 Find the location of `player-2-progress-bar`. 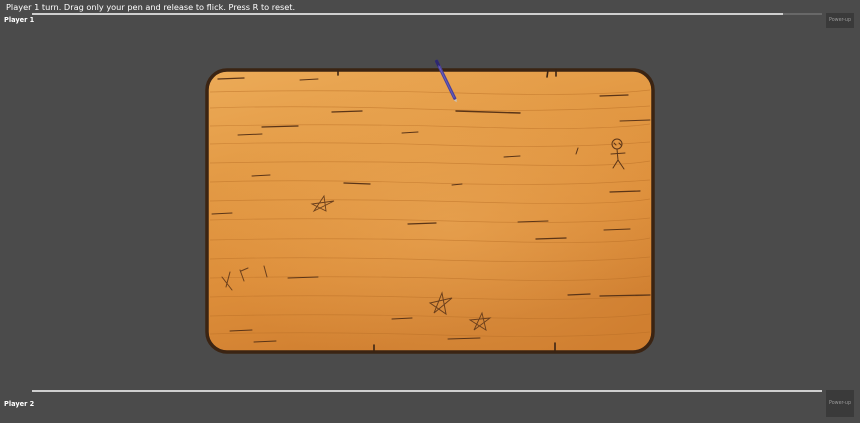

player-2-progress-bar is located at coordinates (427, 391).